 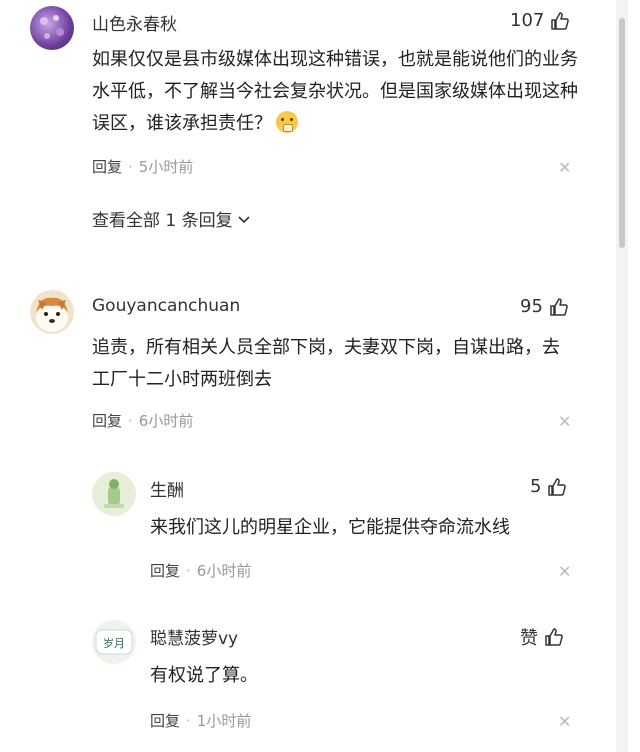 I want to click on username: Gouyancanchuan, so click(x=166, y=306).